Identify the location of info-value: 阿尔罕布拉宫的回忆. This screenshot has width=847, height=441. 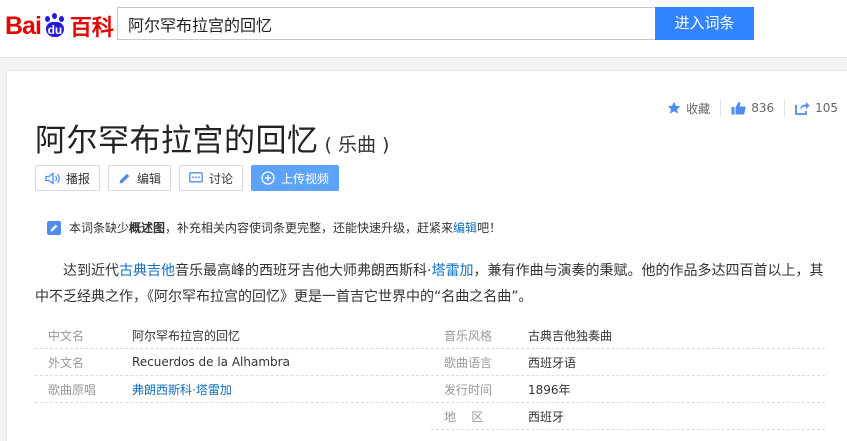
(186, 335).